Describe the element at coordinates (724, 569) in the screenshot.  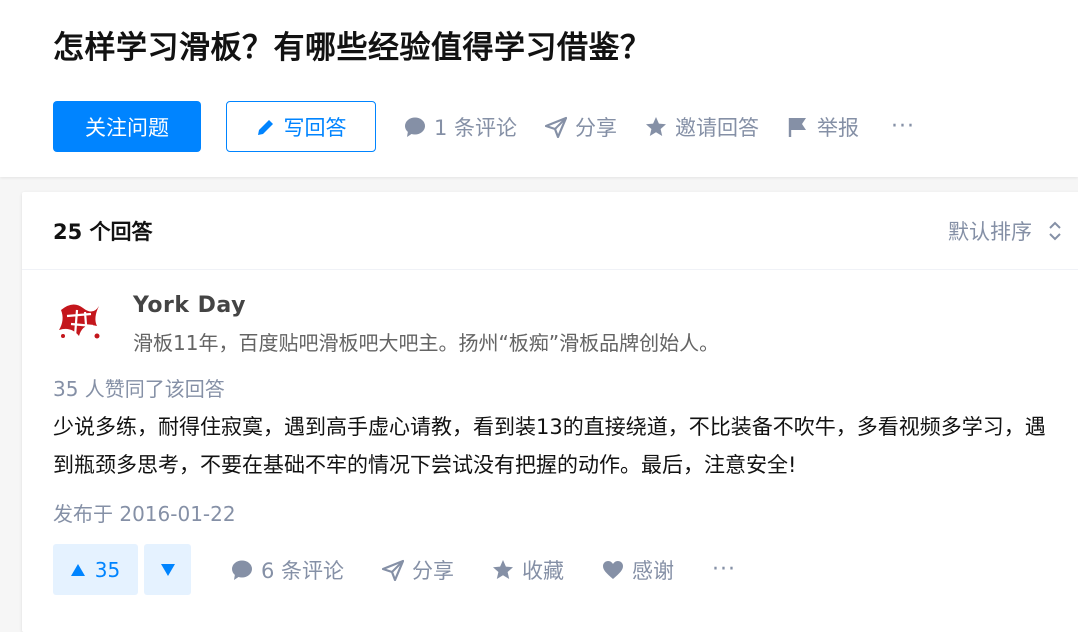
I see `answer-more-button: ···` at that location.